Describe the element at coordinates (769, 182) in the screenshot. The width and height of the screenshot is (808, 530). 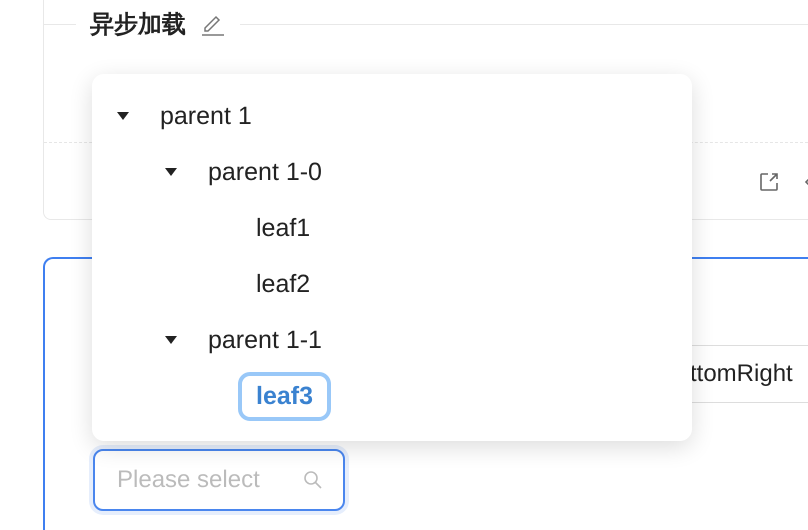
I see `open-external-icon` at that location.